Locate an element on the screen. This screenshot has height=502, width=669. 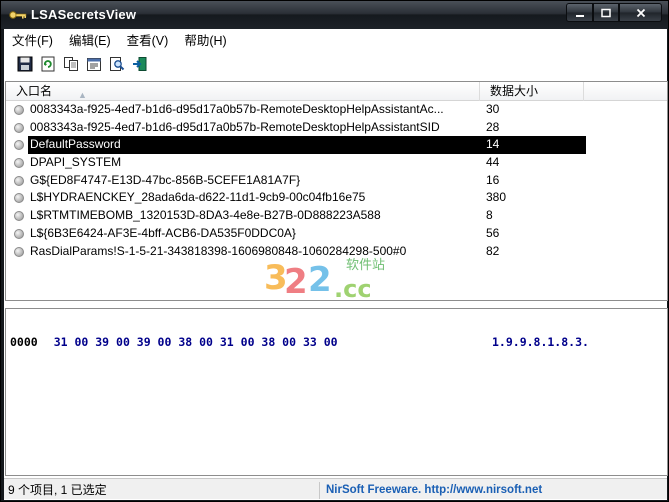
column-header-name-label: 入口名 is located at coordinates (34, 91).